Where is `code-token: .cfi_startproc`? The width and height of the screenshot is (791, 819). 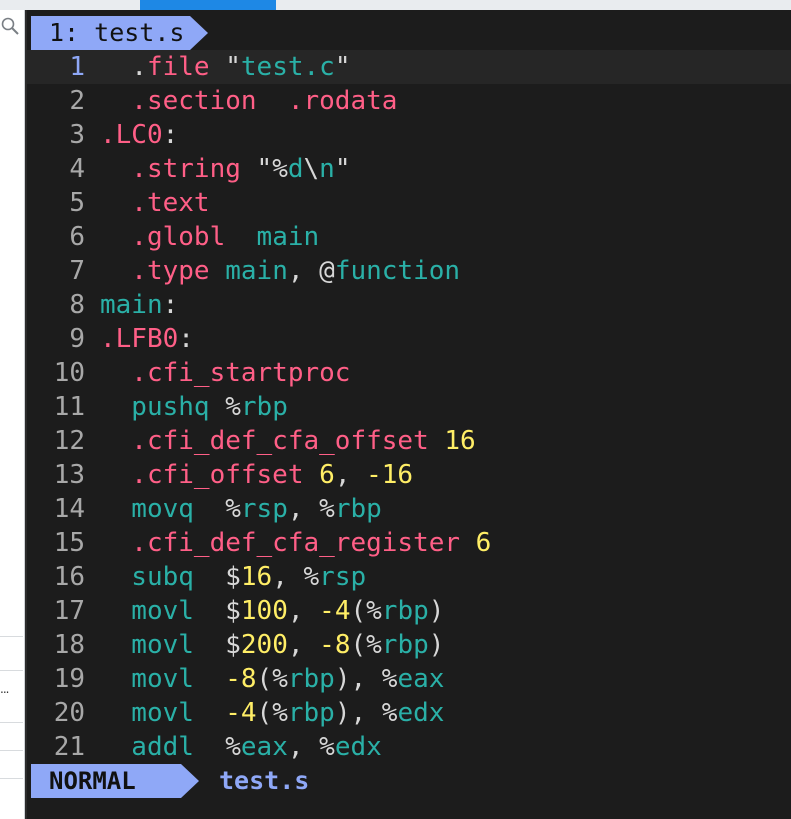
code-token: .cfi_startproc is located at coordinates (225, 373).